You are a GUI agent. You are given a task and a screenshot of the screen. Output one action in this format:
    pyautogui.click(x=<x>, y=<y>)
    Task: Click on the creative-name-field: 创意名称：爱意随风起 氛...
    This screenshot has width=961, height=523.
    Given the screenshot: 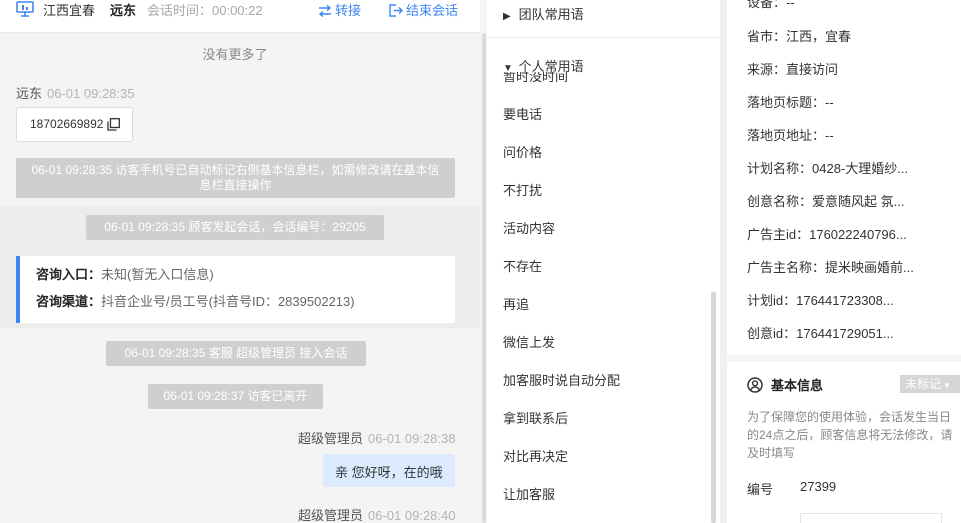 What is the action you would take?
    pyautogui.click(x=826, y=201)
    